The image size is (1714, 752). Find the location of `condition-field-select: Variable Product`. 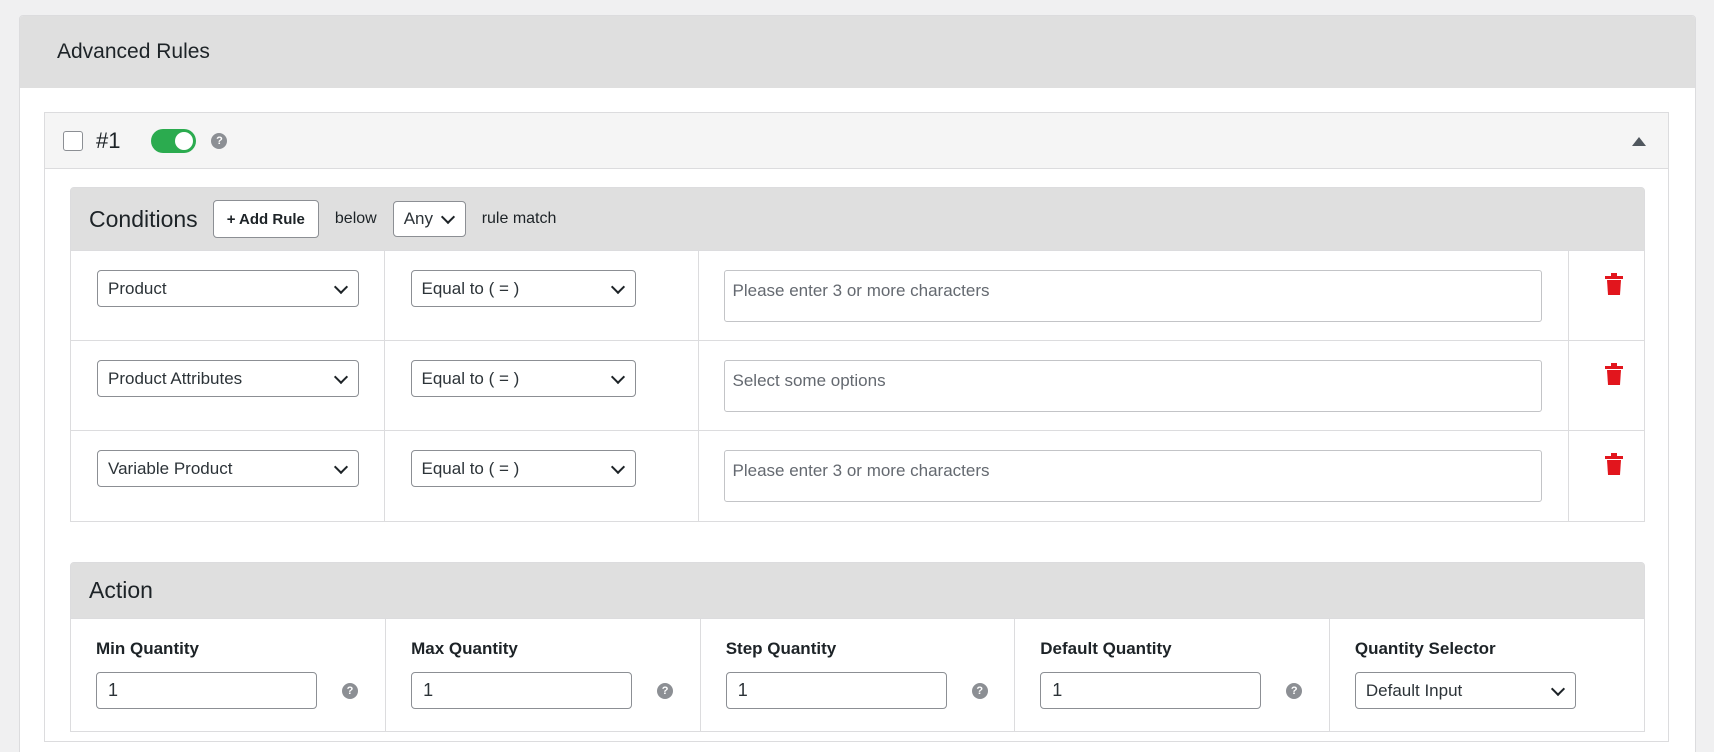

condition-field-select: Variable Product is located at coordinates (228, 468).